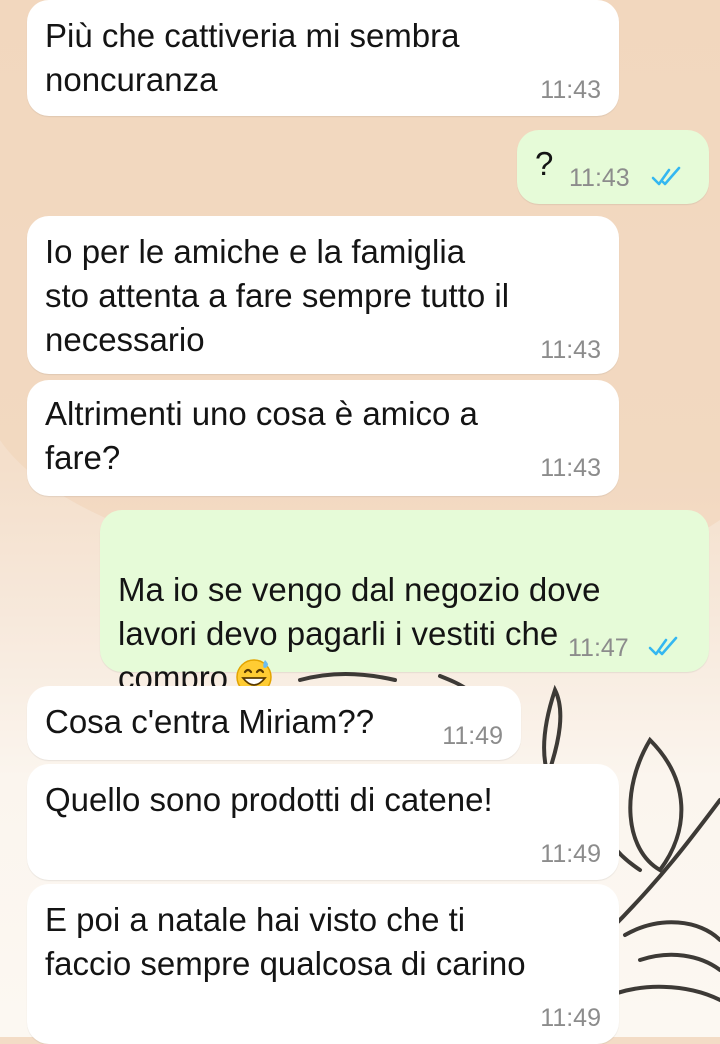  Describe the element at coordinates (269, 799) in the screenshot. I see `message-text: Quello sono prodotti di catene!` at that location.